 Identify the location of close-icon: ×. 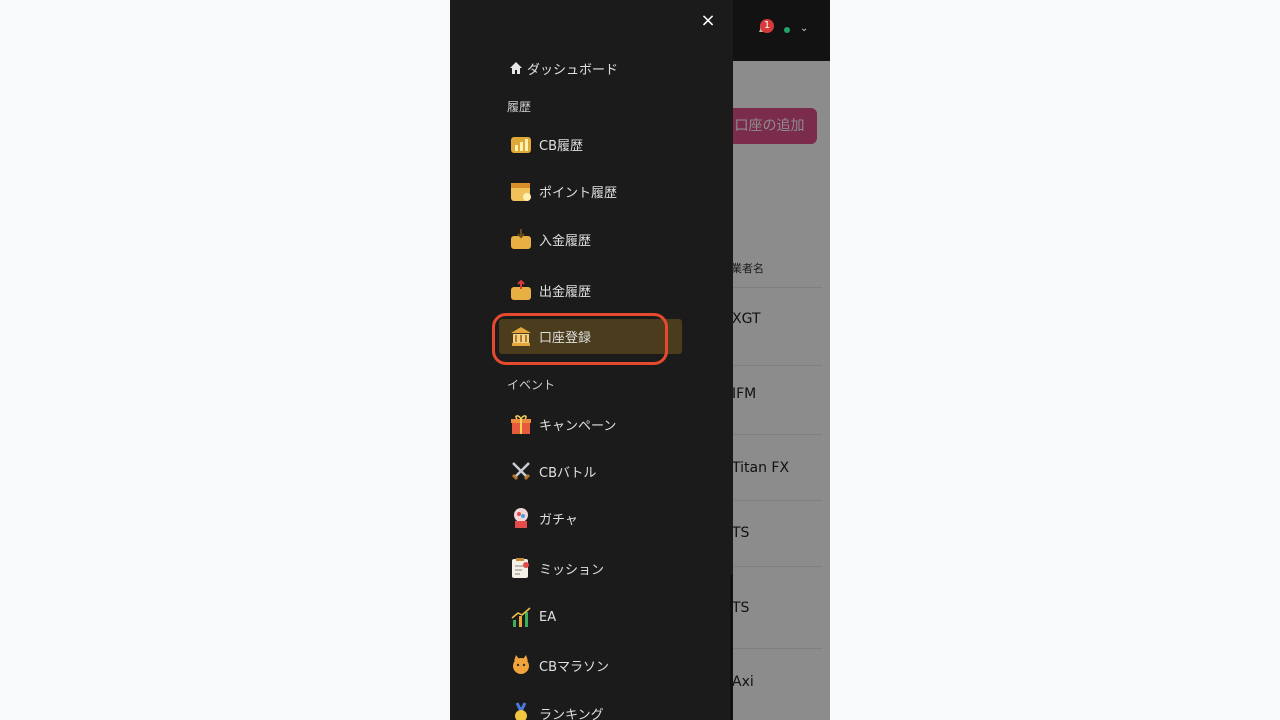
(708, 21).